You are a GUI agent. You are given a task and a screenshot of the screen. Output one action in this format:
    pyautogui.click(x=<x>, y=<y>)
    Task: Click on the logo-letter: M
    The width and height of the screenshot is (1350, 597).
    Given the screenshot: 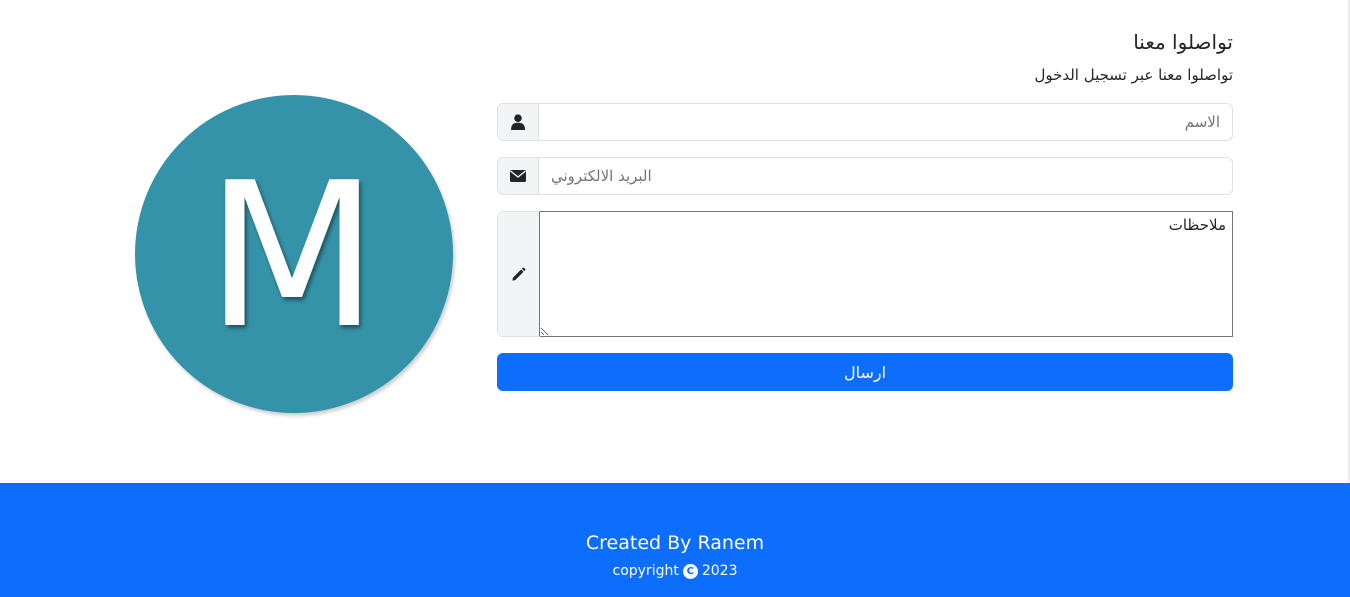 What is the action you would take?
    pyautogui.click(x=292, y=256)
    